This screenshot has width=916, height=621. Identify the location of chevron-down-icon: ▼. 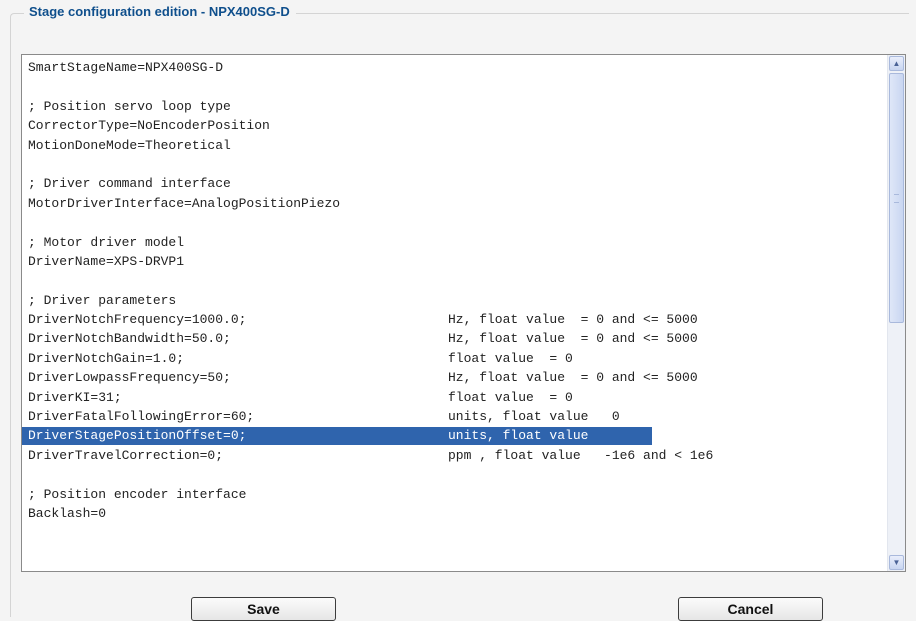
(896, 562).